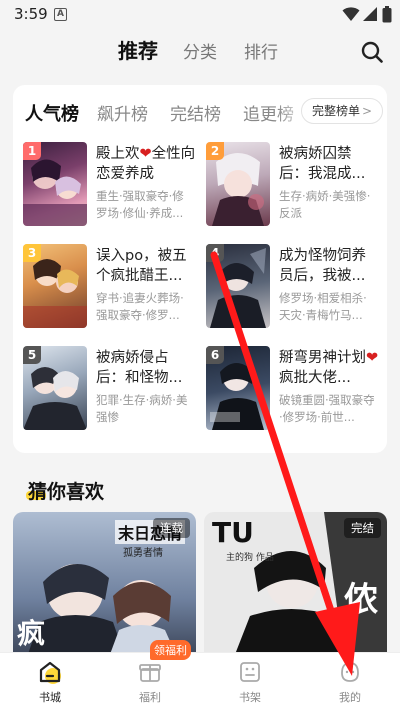 This screenshot has height=710, width=400. What do you see at coordinates (31, 633) in the screenshot?
I see `cover-side-text: 疯` at bounding box center [31, 633].